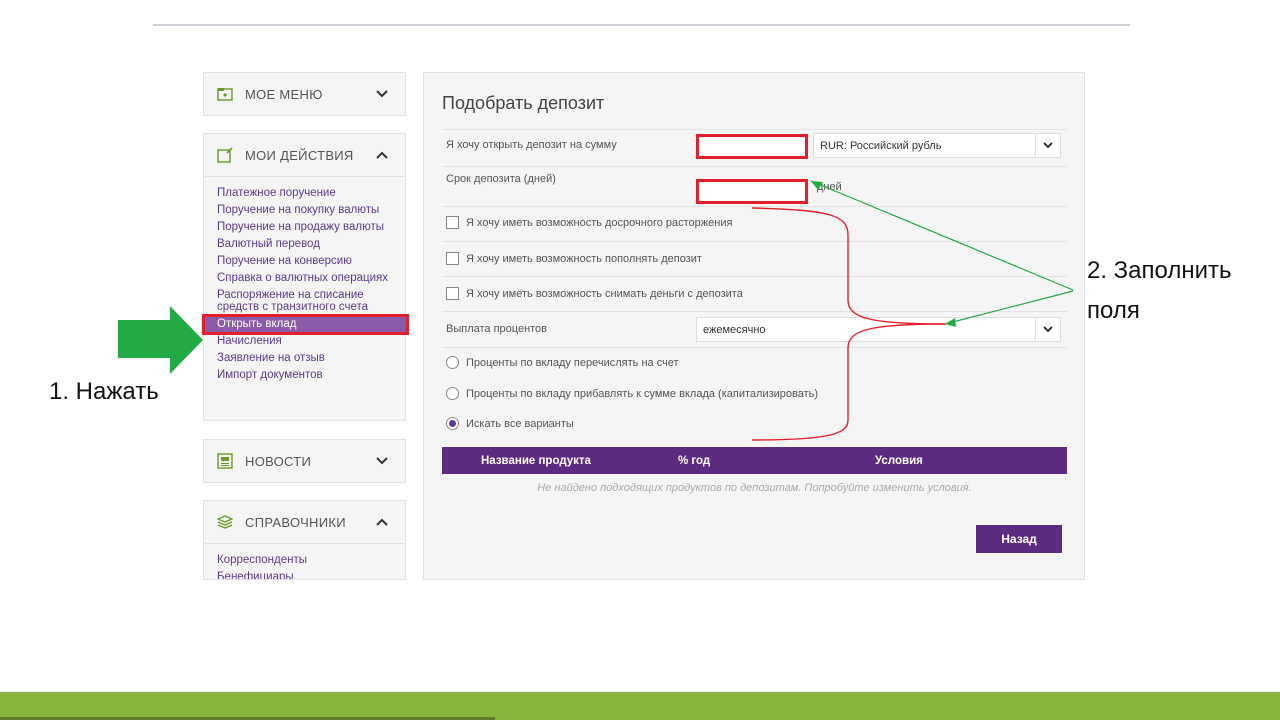  What do you see at coordinates (311, 227) in the screenshot?
I see `nav-currency-sale: Поручение на продажу валюты` at bounding box center [311, 227].